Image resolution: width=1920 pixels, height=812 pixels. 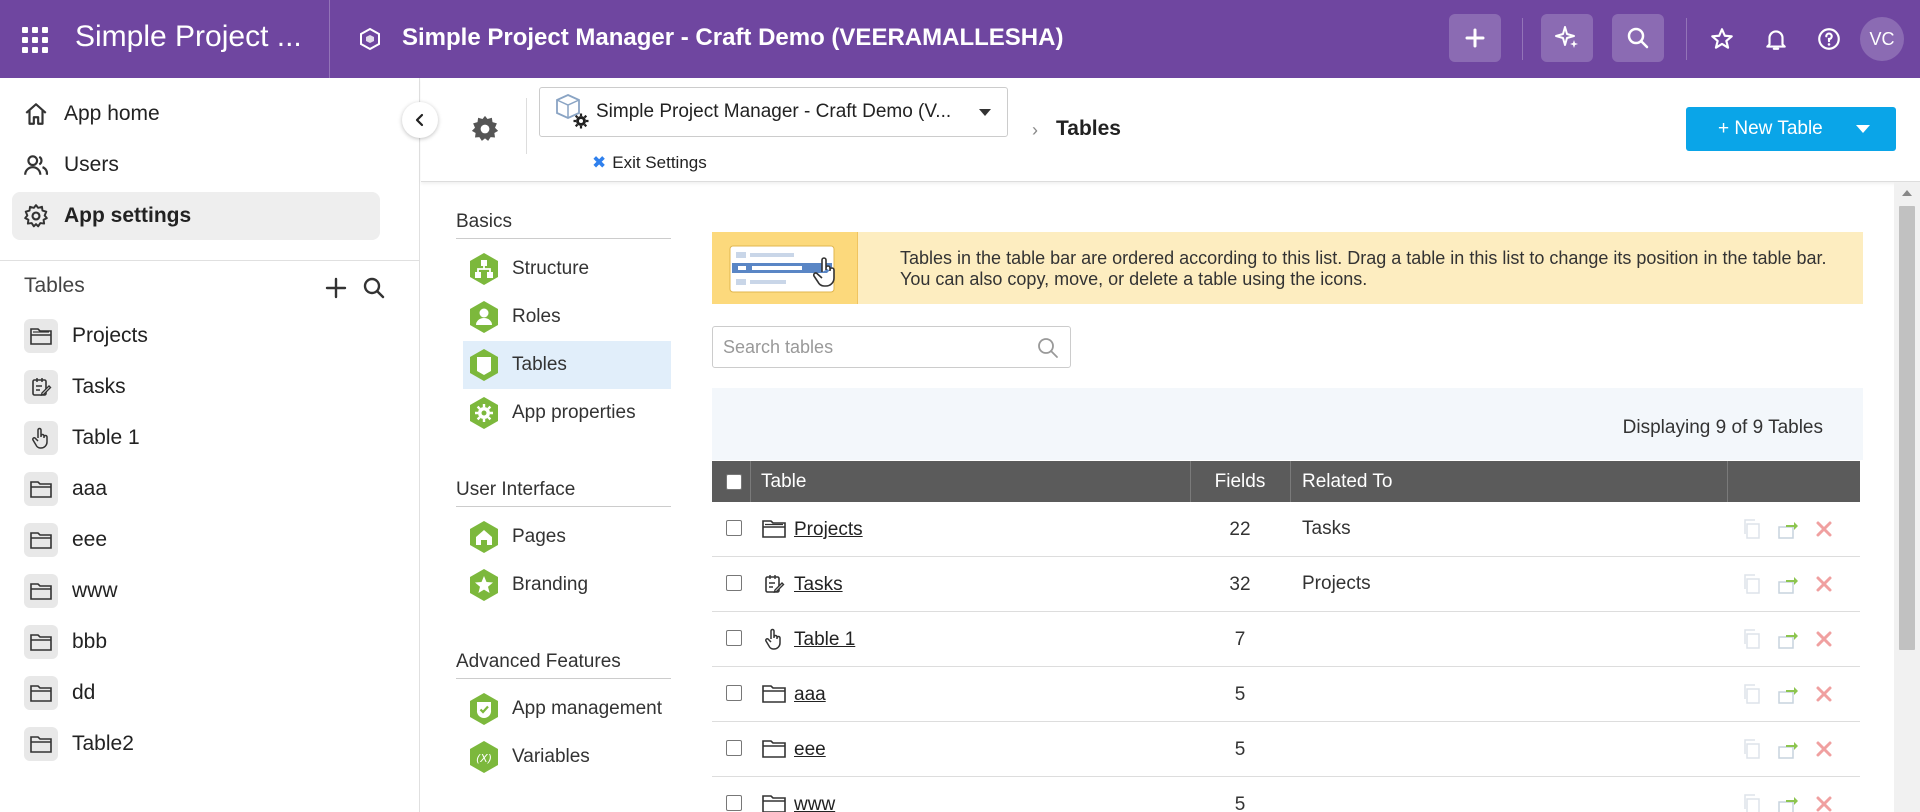 I want to click on sidebar-table-label: aaa, so click(x=90, y=488).